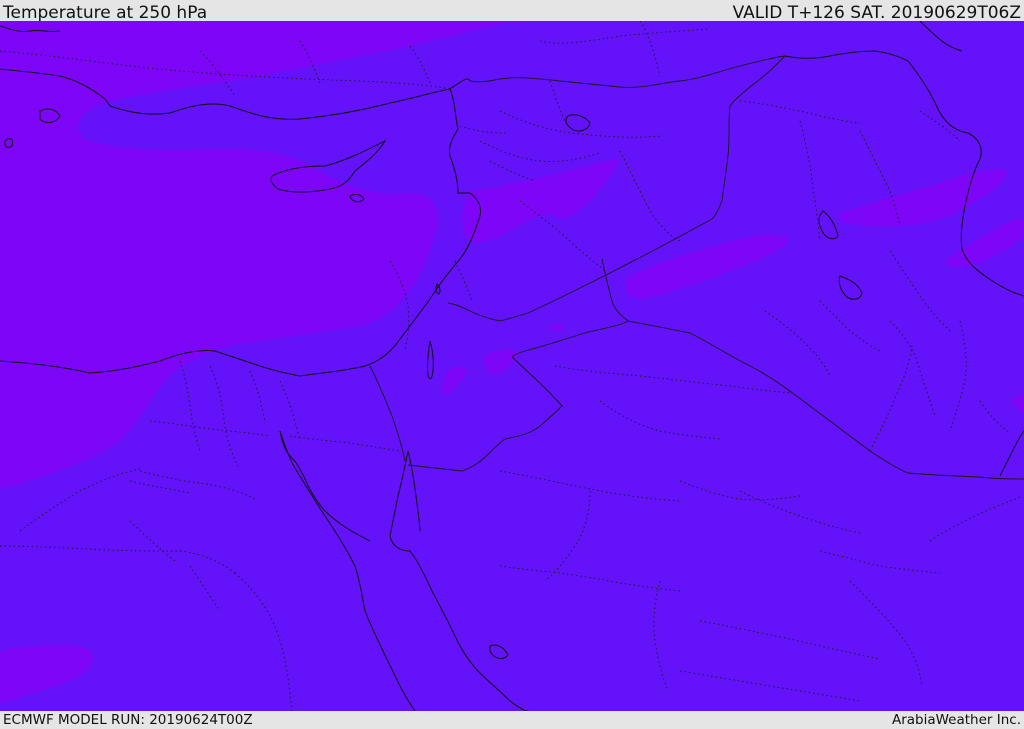  What do you see at coordinates (105, 13) in the screenshot?
I see `map-title: Temperature at 250 hPa` at bounding box center [105, 13].